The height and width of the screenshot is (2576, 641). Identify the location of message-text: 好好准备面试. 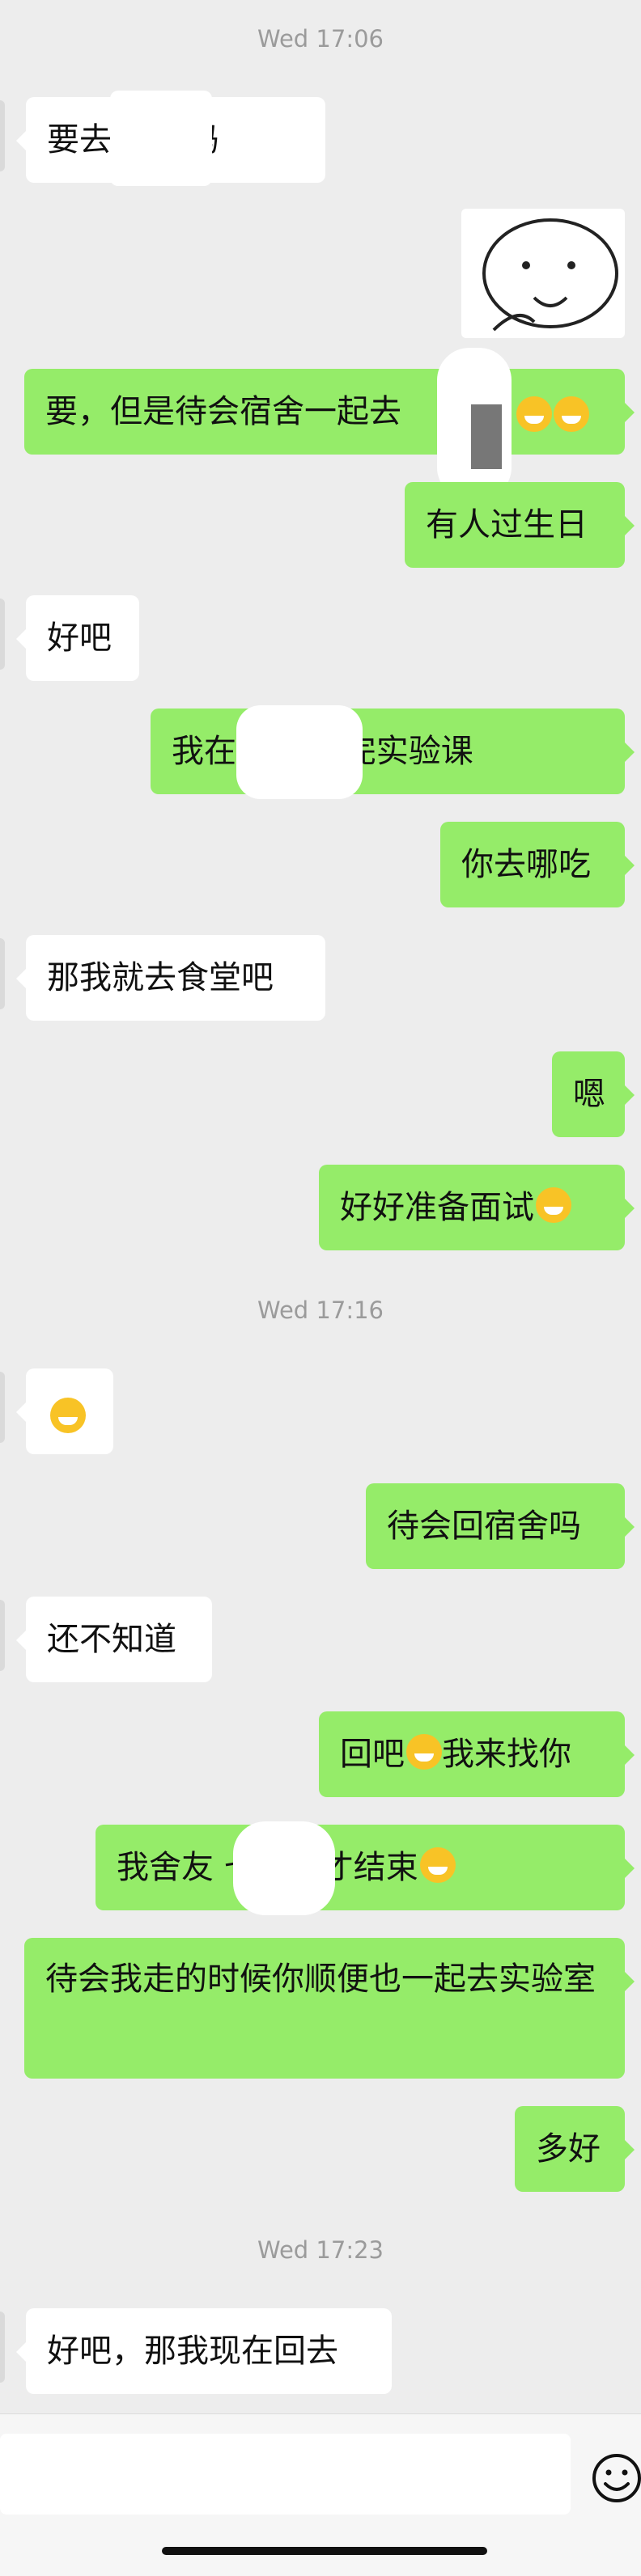
(437, 1208).